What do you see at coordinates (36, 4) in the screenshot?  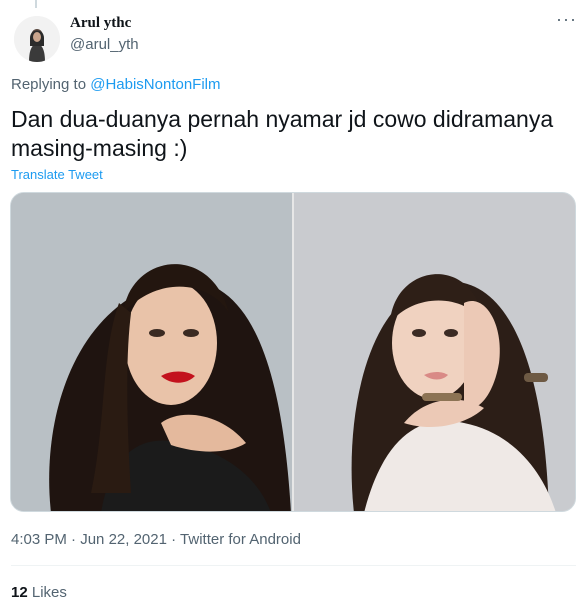 I see `thread-connector-line` at bounding box center [36, 4].